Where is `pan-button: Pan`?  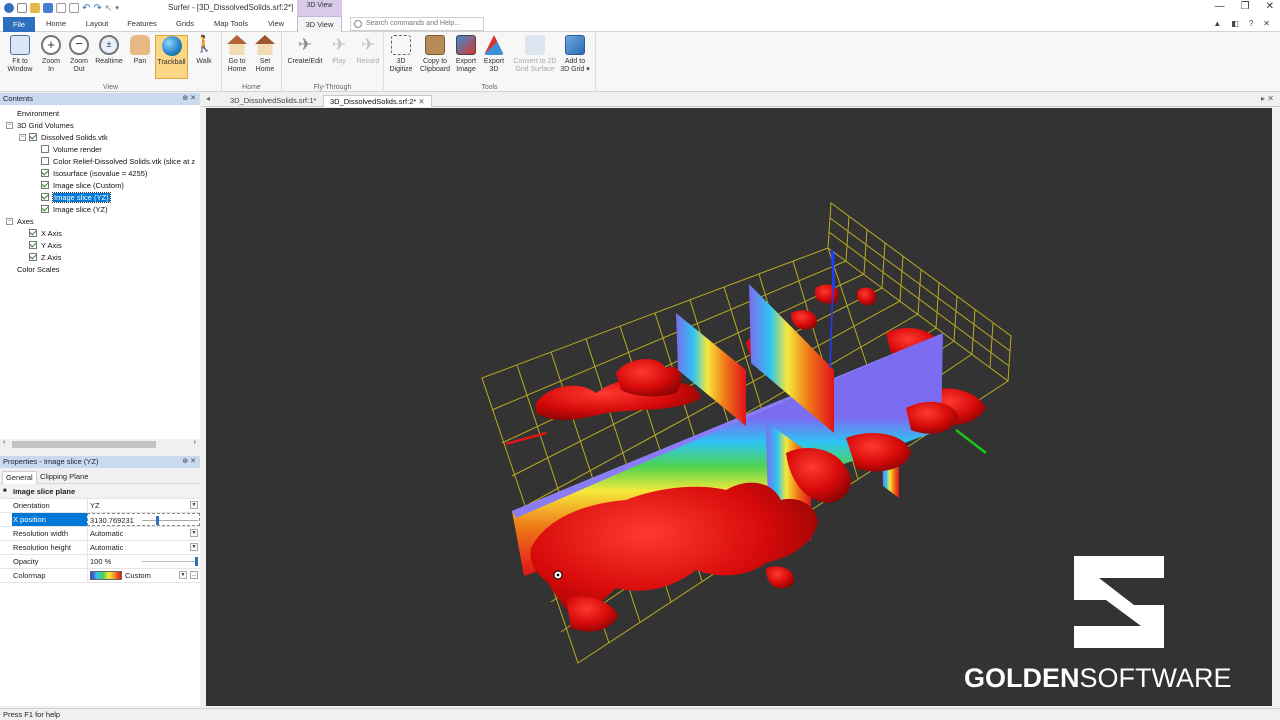 pan-button: Pan is located at coordinates (140, 50).